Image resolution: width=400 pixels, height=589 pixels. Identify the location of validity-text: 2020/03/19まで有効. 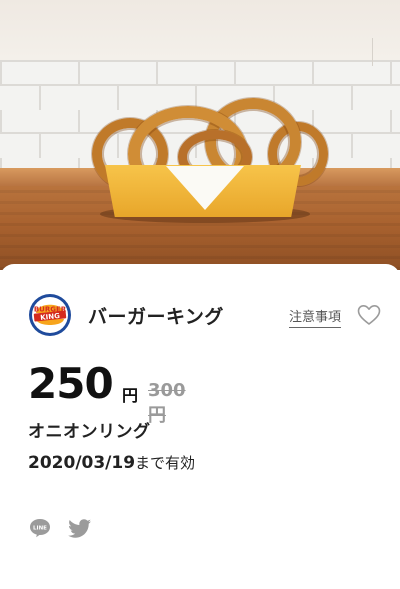
(111, 462).